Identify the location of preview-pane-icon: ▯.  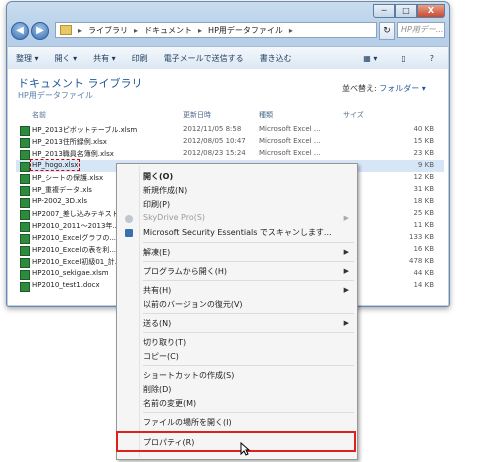
(403, 58).